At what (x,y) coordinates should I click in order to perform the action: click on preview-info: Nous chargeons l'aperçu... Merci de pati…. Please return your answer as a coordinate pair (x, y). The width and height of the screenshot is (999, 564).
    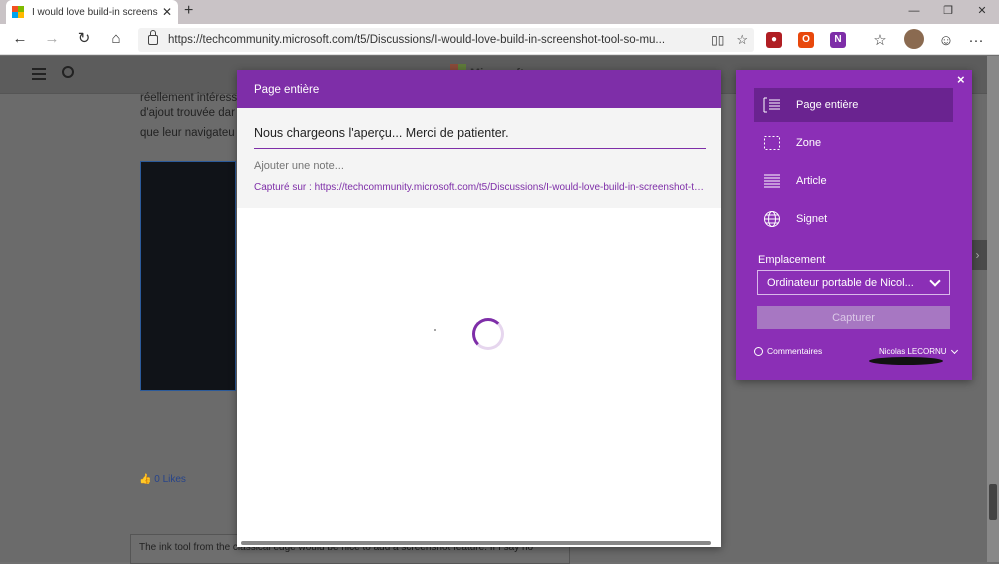
    Looking at the image, I should click on (479, 158).